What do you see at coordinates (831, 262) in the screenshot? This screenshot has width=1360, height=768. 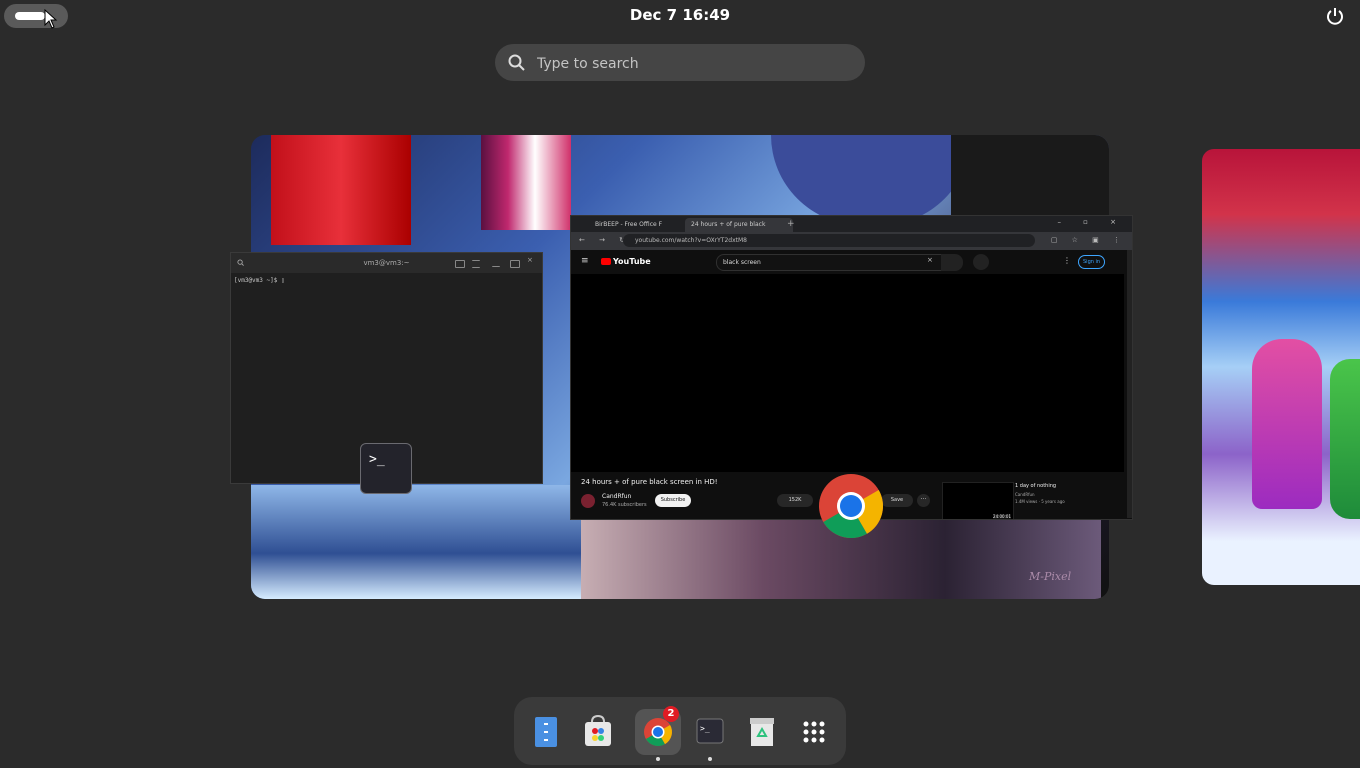 I see `youtube-search-input: black screen` at bounding box center [831, 262].